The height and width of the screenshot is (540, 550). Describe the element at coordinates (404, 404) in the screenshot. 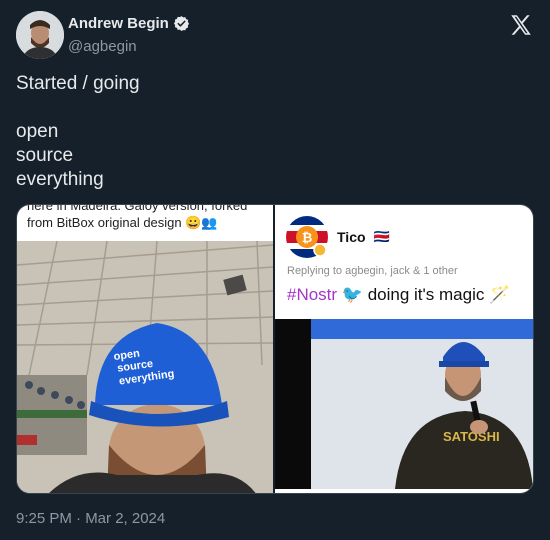

I see `speaker-photo: SATOSHI` at that location.